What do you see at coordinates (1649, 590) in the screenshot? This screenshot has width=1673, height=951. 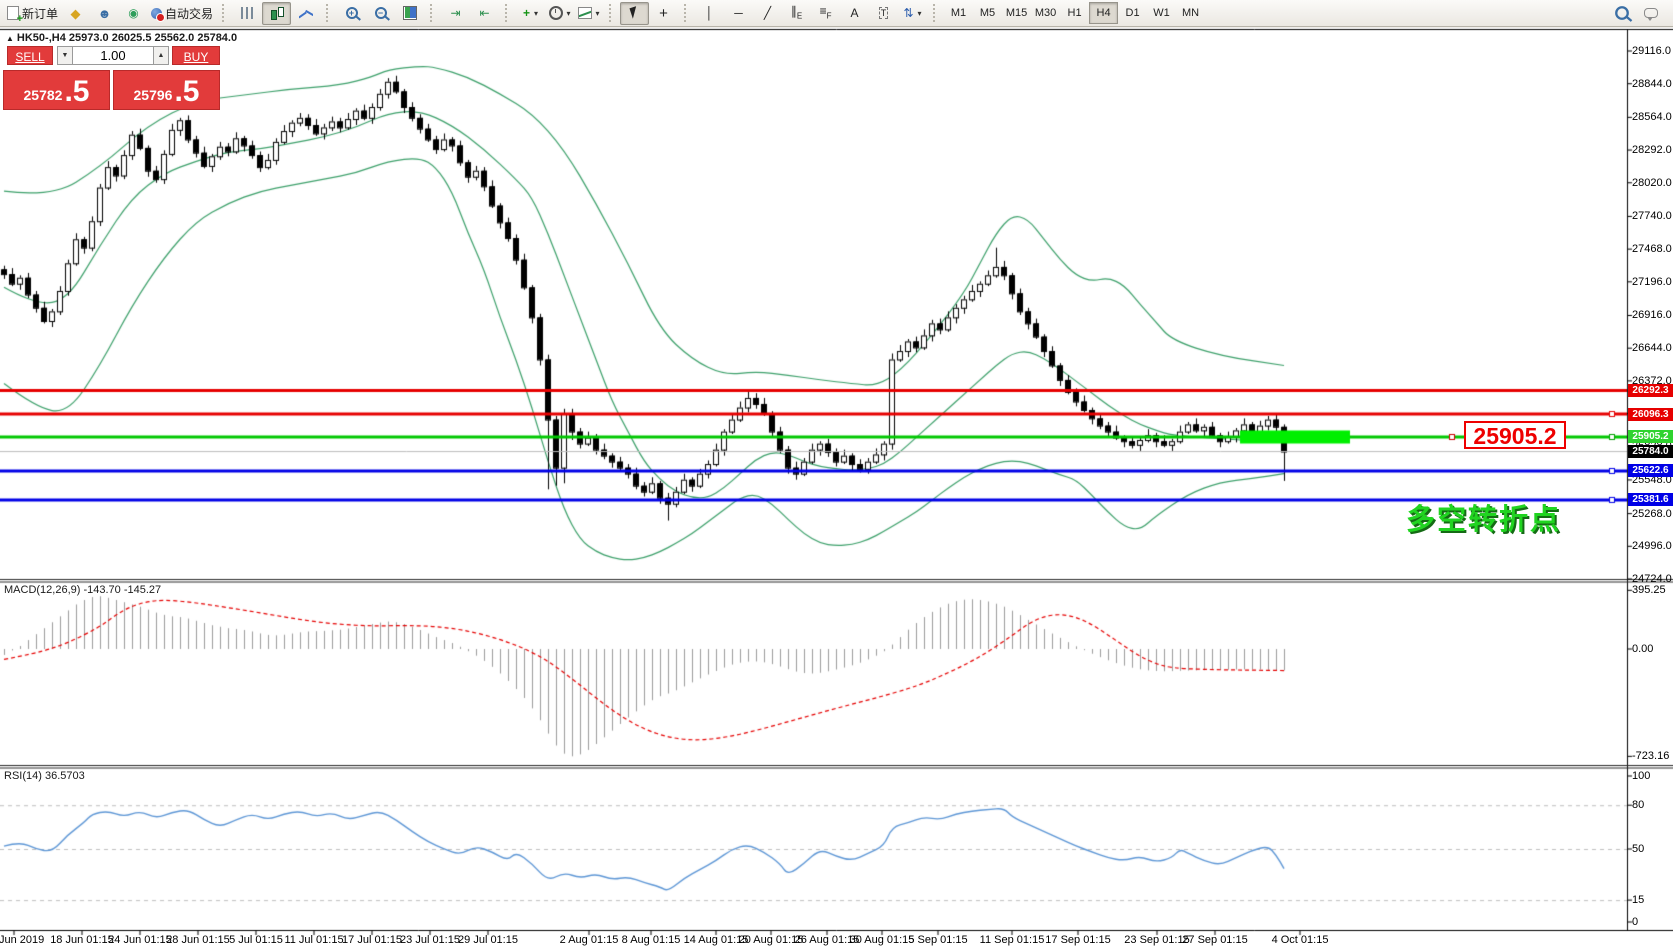 I see `macd-tick: 395.25` at bounding box center [1649, 590].